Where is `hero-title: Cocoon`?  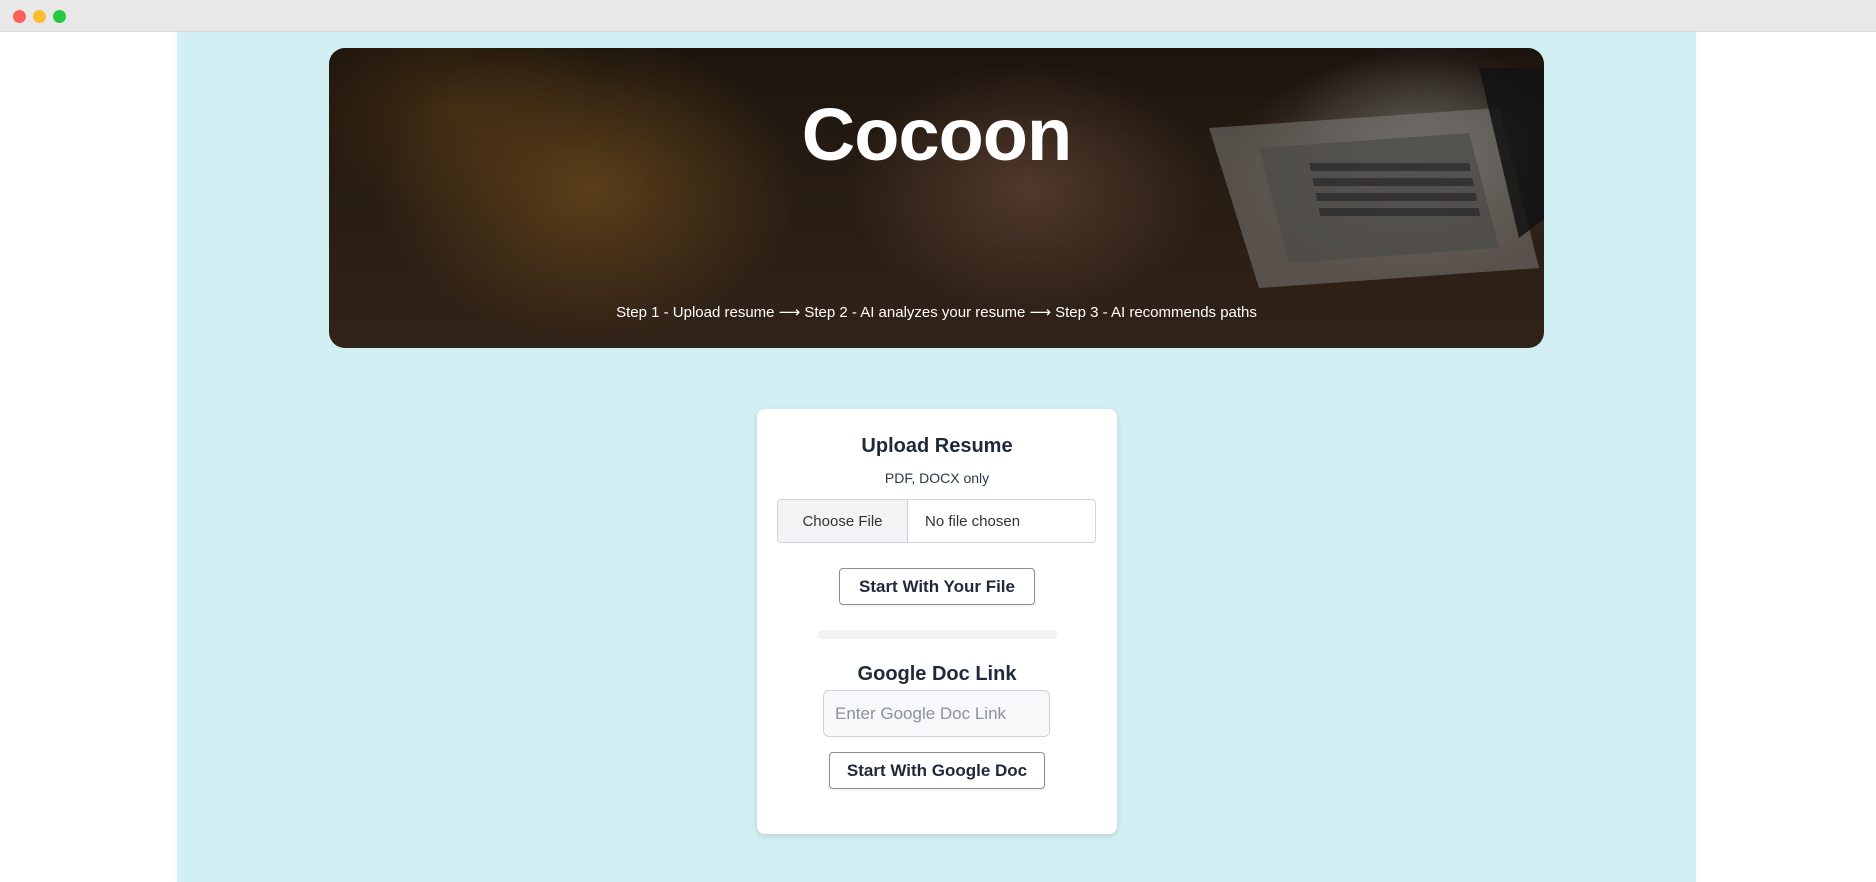
hero-title: Cocoon is located at coordinates (936, 134).